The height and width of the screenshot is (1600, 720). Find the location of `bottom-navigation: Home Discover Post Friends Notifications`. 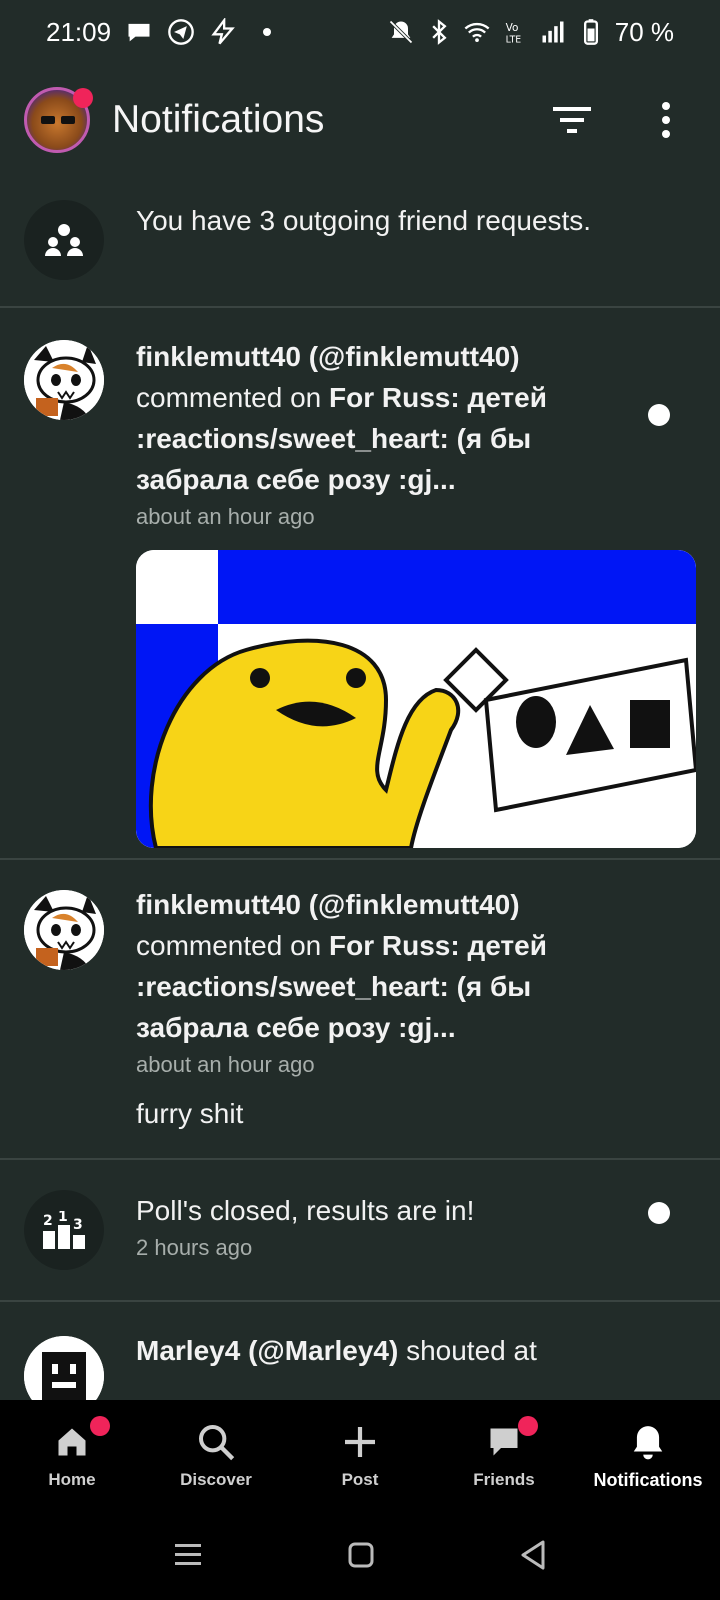

bottom-navigation: Home Discover Post Friends Notifications is located at coordinates (360, 1455).